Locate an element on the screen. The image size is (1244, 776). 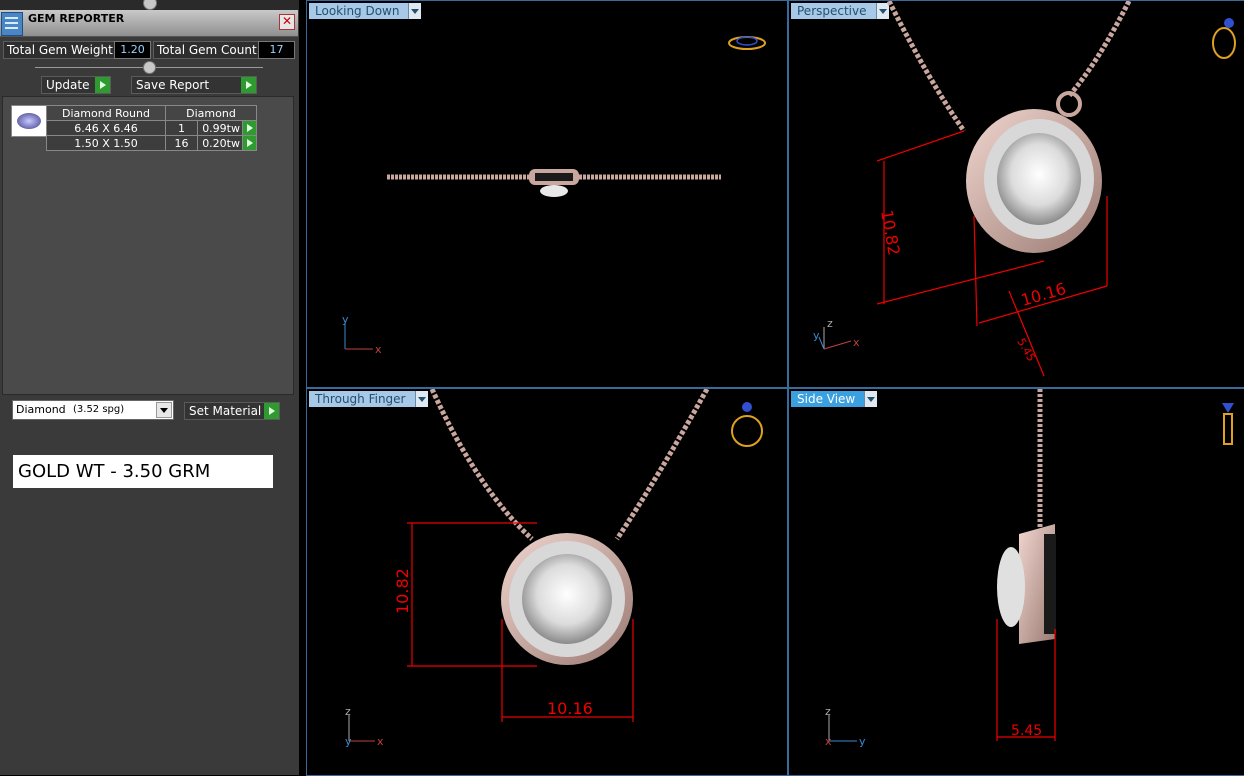
gem-reporter-titlebar: GEM REPORTER ✕ is located at coordinates (149, 23).